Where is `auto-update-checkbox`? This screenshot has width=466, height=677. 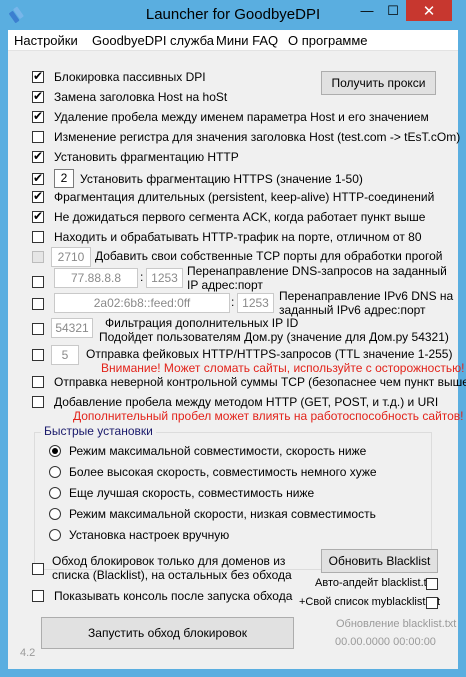 auto-update-checkbox is located at coordinates (432, 584).